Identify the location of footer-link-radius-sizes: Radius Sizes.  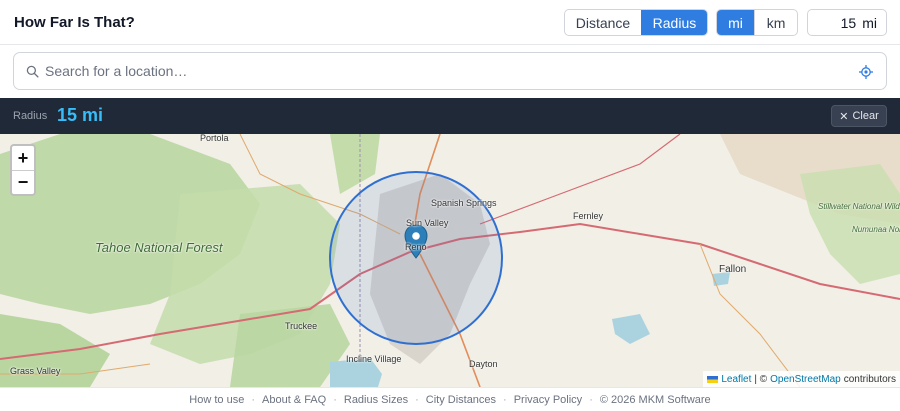
(376, 400).